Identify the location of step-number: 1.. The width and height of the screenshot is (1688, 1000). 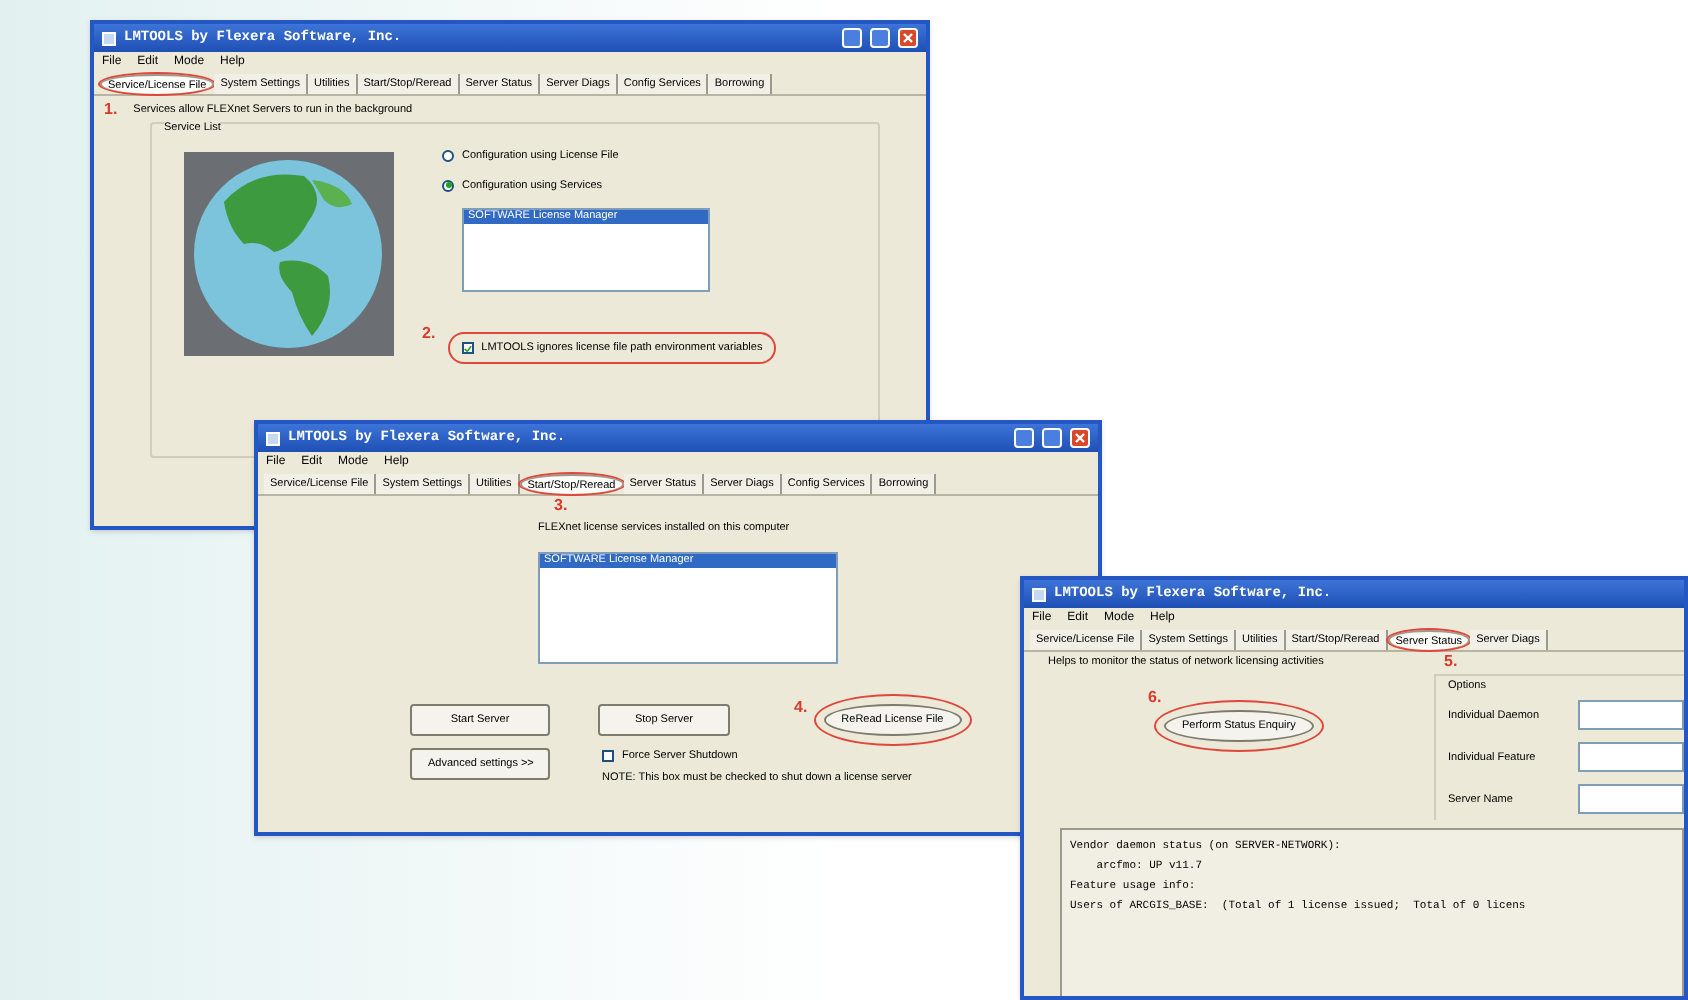
(111, 110).